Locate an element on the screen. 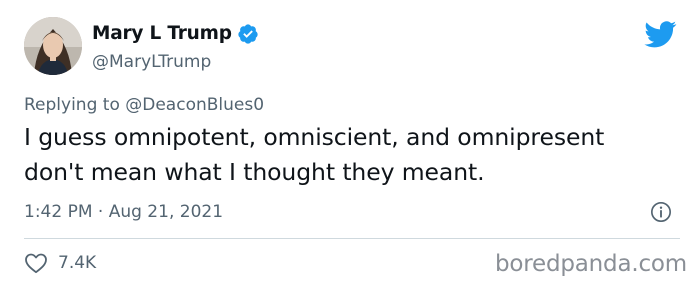 The height and width of the screenshot is (288, 700). verified-badge-icon is located at coordinates (248, 34).